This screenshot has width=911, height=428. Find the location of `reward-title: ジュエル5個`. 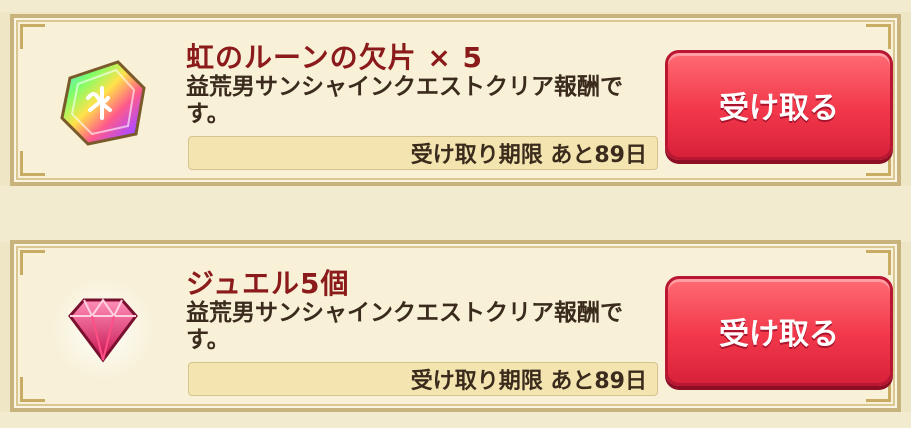

reward-title: ジュエル5個 is located at coordinates (268, 283).